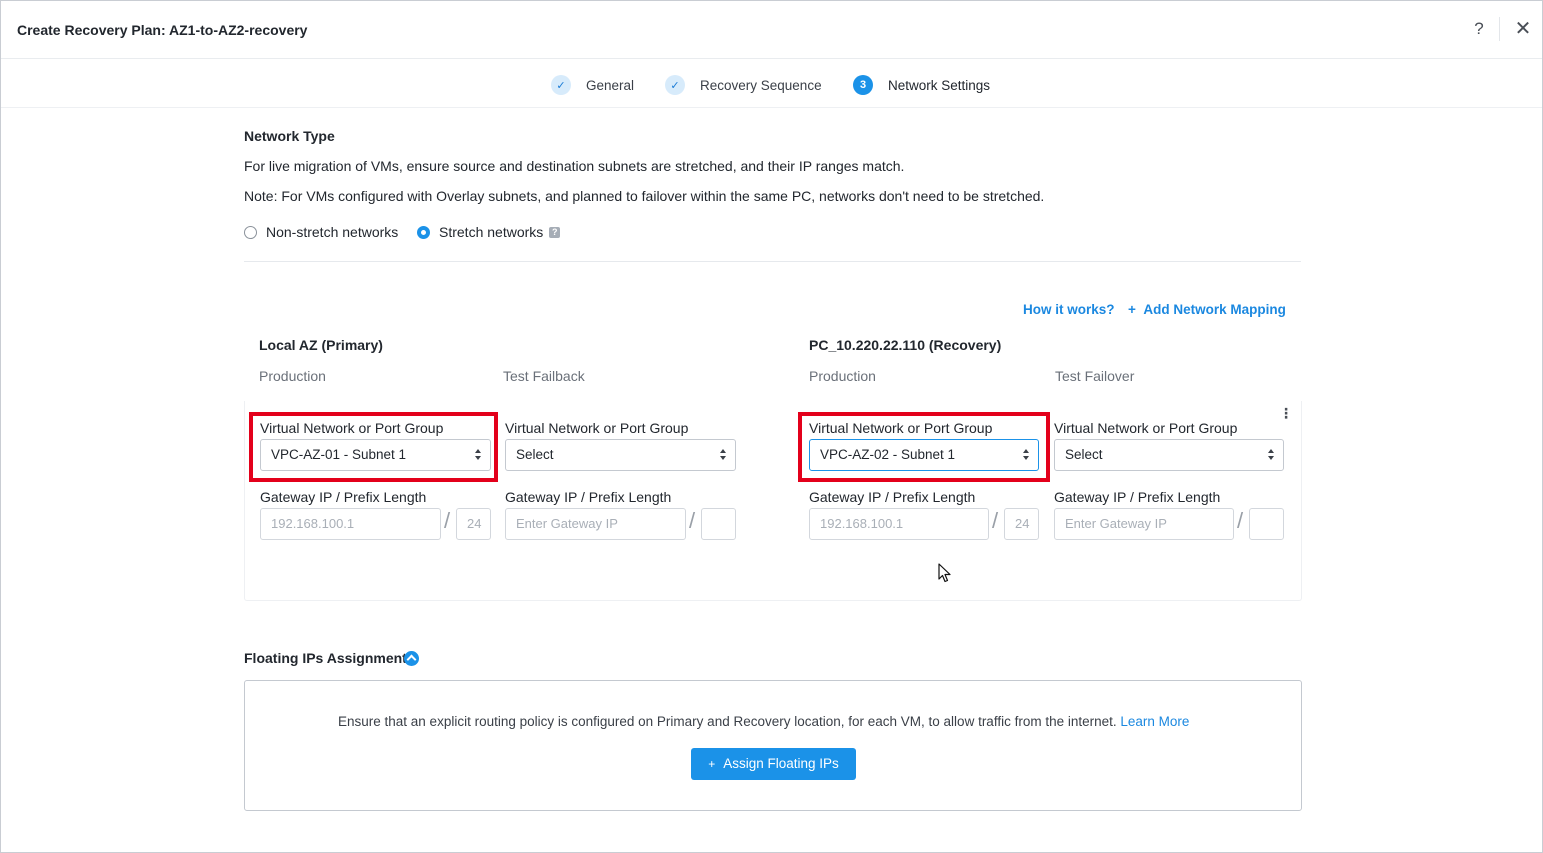 The image size is (1543, 853). I want to click on radio-non-stretch: Non-stretch networks, so click(321, 232).